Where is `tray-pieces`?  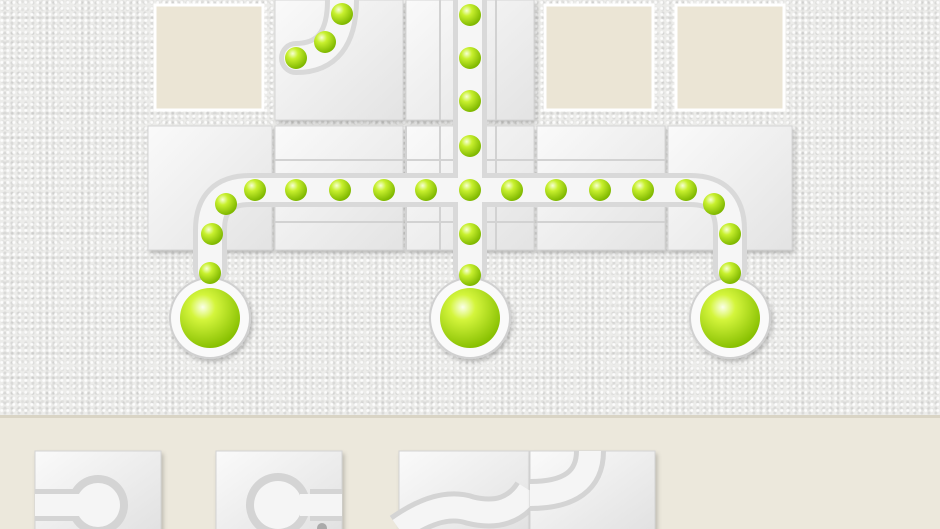
tray-pieces is located at coordinates (345, 489).